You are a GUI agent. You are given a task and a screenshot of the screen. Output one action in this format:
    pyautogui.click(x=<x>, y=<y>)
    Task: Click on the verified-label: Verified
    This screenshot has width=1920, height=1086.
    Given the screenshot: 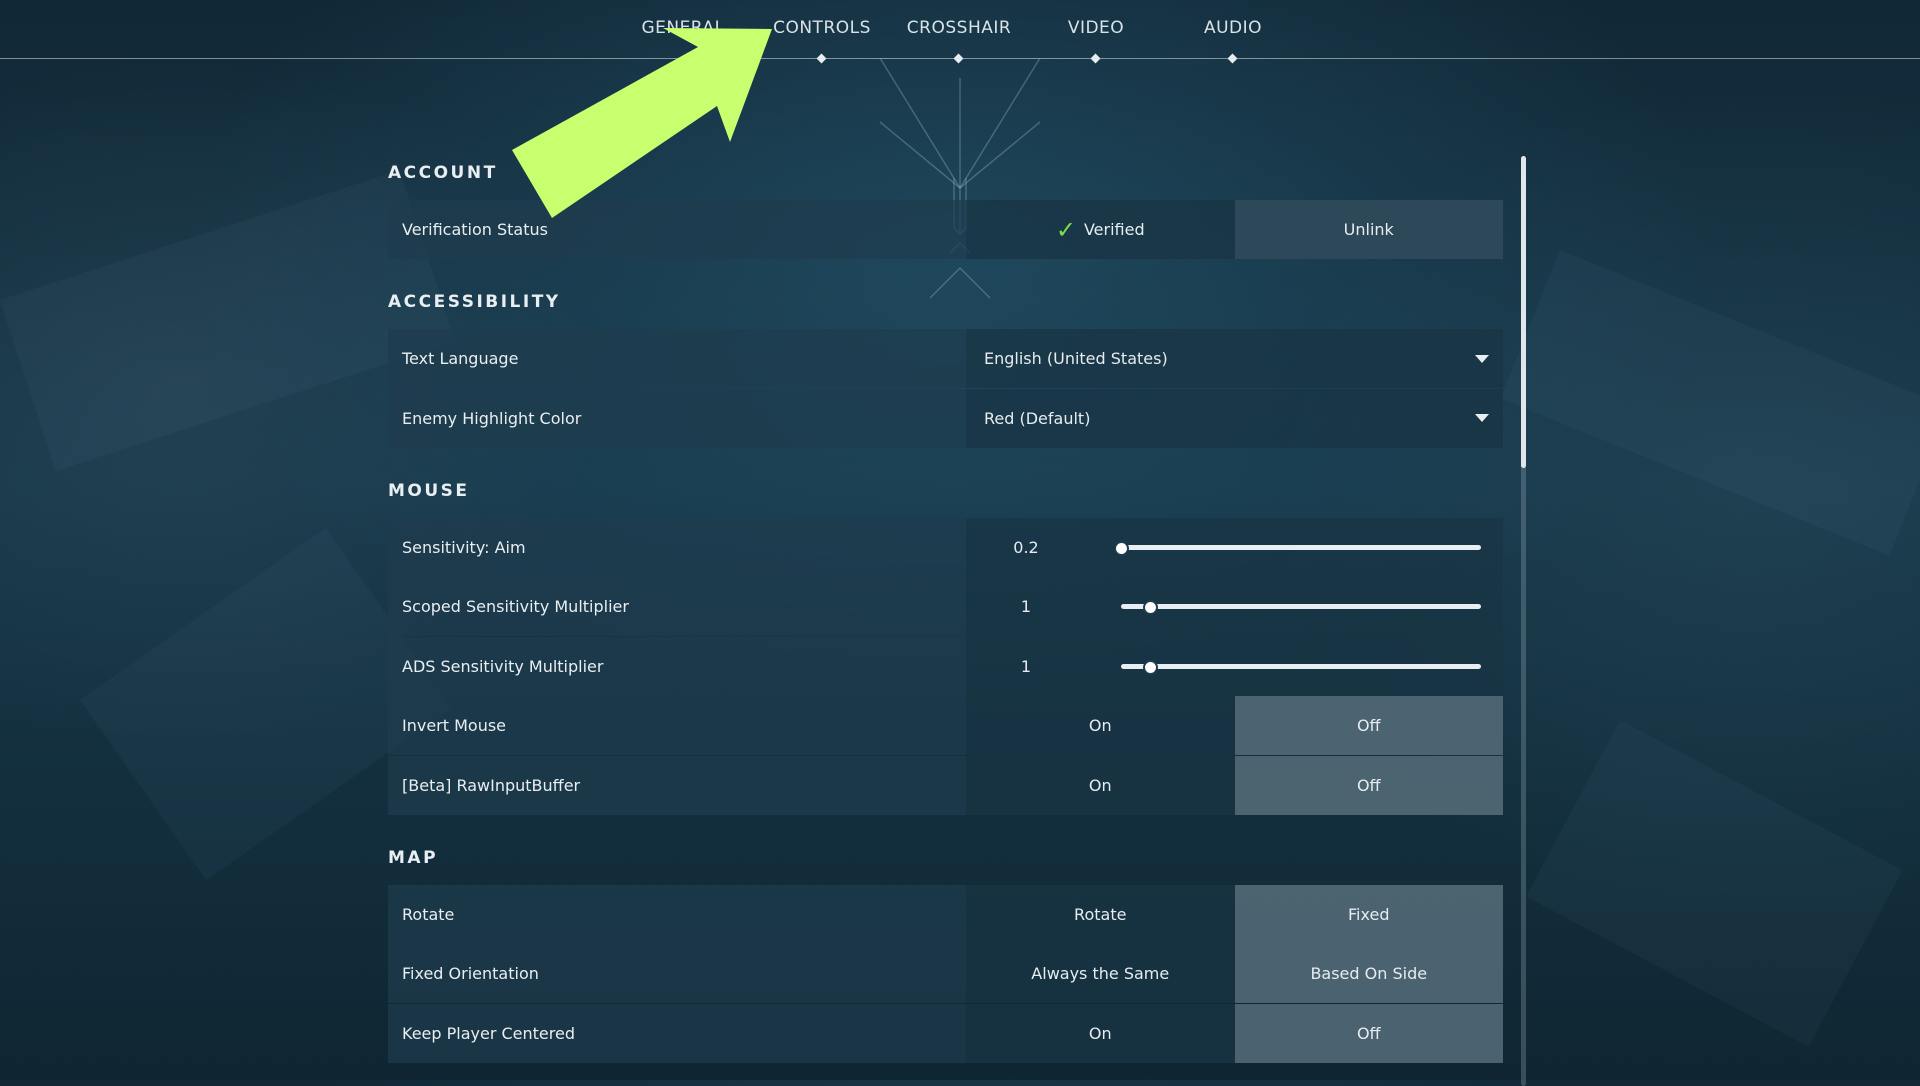 What is the action you would take?
    pyautogui.click(x=1114, y=229)
    